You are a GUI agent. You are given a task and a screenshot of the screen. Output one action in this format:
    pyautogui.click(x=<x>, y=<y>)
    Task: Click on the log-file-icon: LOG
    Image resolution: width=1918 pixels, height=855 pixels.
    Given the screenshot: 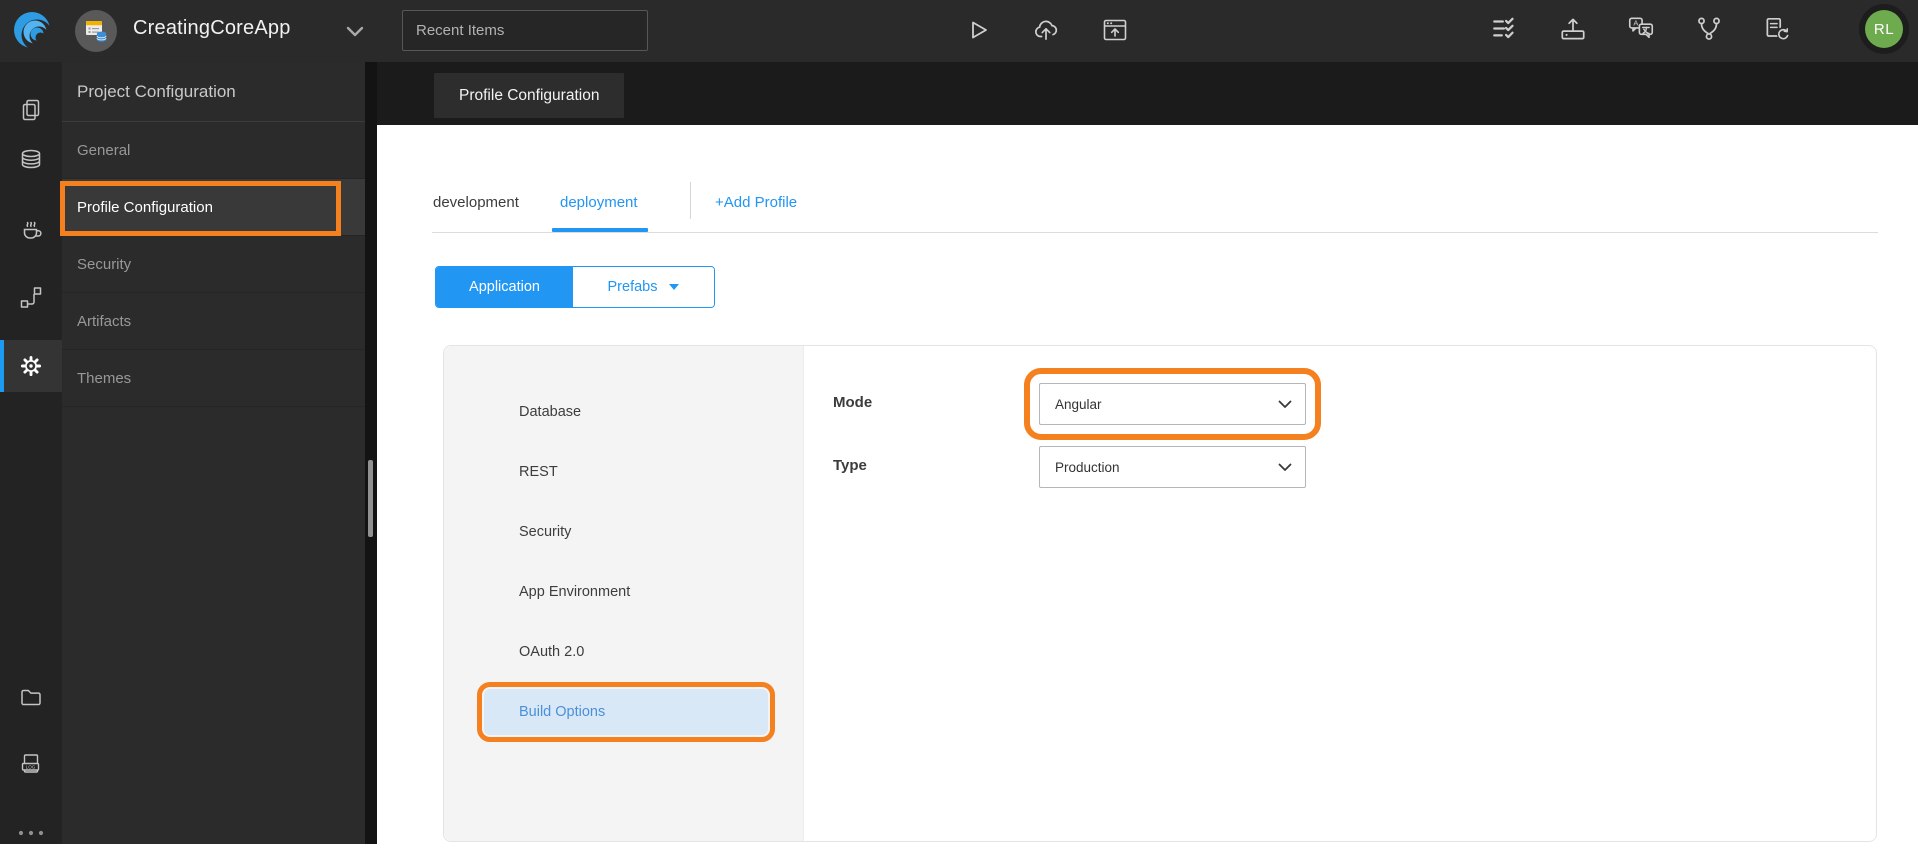 What is the action you would take?
    pyautogui.click(x=30, y=763)
    